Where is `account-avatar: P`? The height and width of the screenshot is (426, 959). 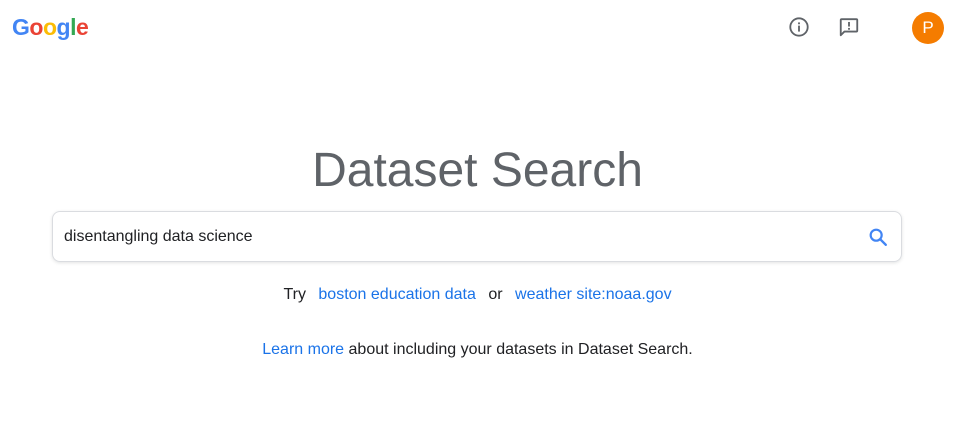
account-avatar: P is located at coordinates (928, 28).